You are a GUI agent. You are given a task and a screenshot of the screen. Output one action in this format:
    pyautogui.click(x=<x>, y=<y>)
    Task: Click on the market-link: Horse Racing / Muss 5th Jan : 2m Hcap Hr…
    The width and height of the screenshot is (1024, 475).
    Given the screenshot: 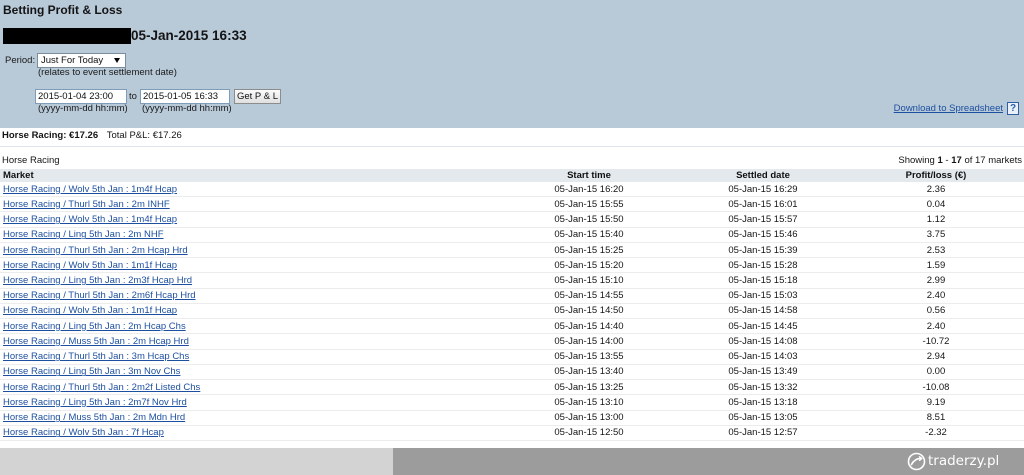 What is the action you would take?
    pyautogui.click(x=96, y=341)
    